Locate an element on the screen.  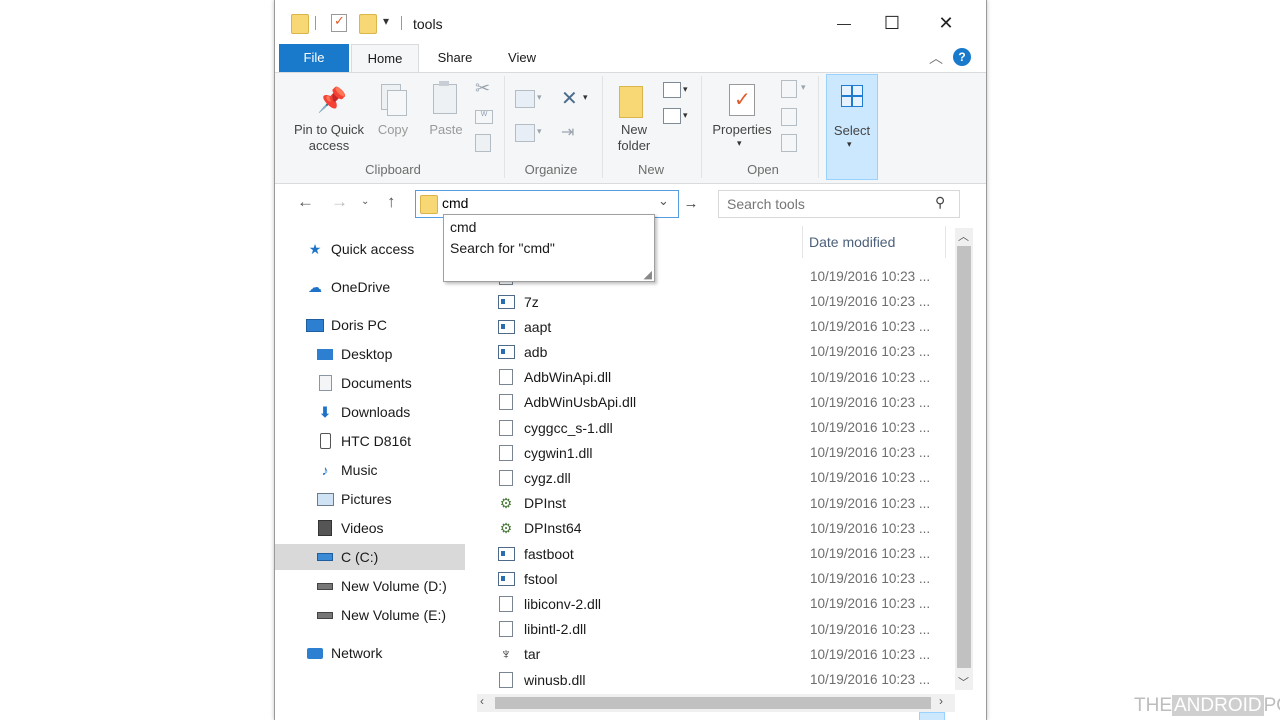
nav-pictures: Pictures is located at coordinates (376, 499).